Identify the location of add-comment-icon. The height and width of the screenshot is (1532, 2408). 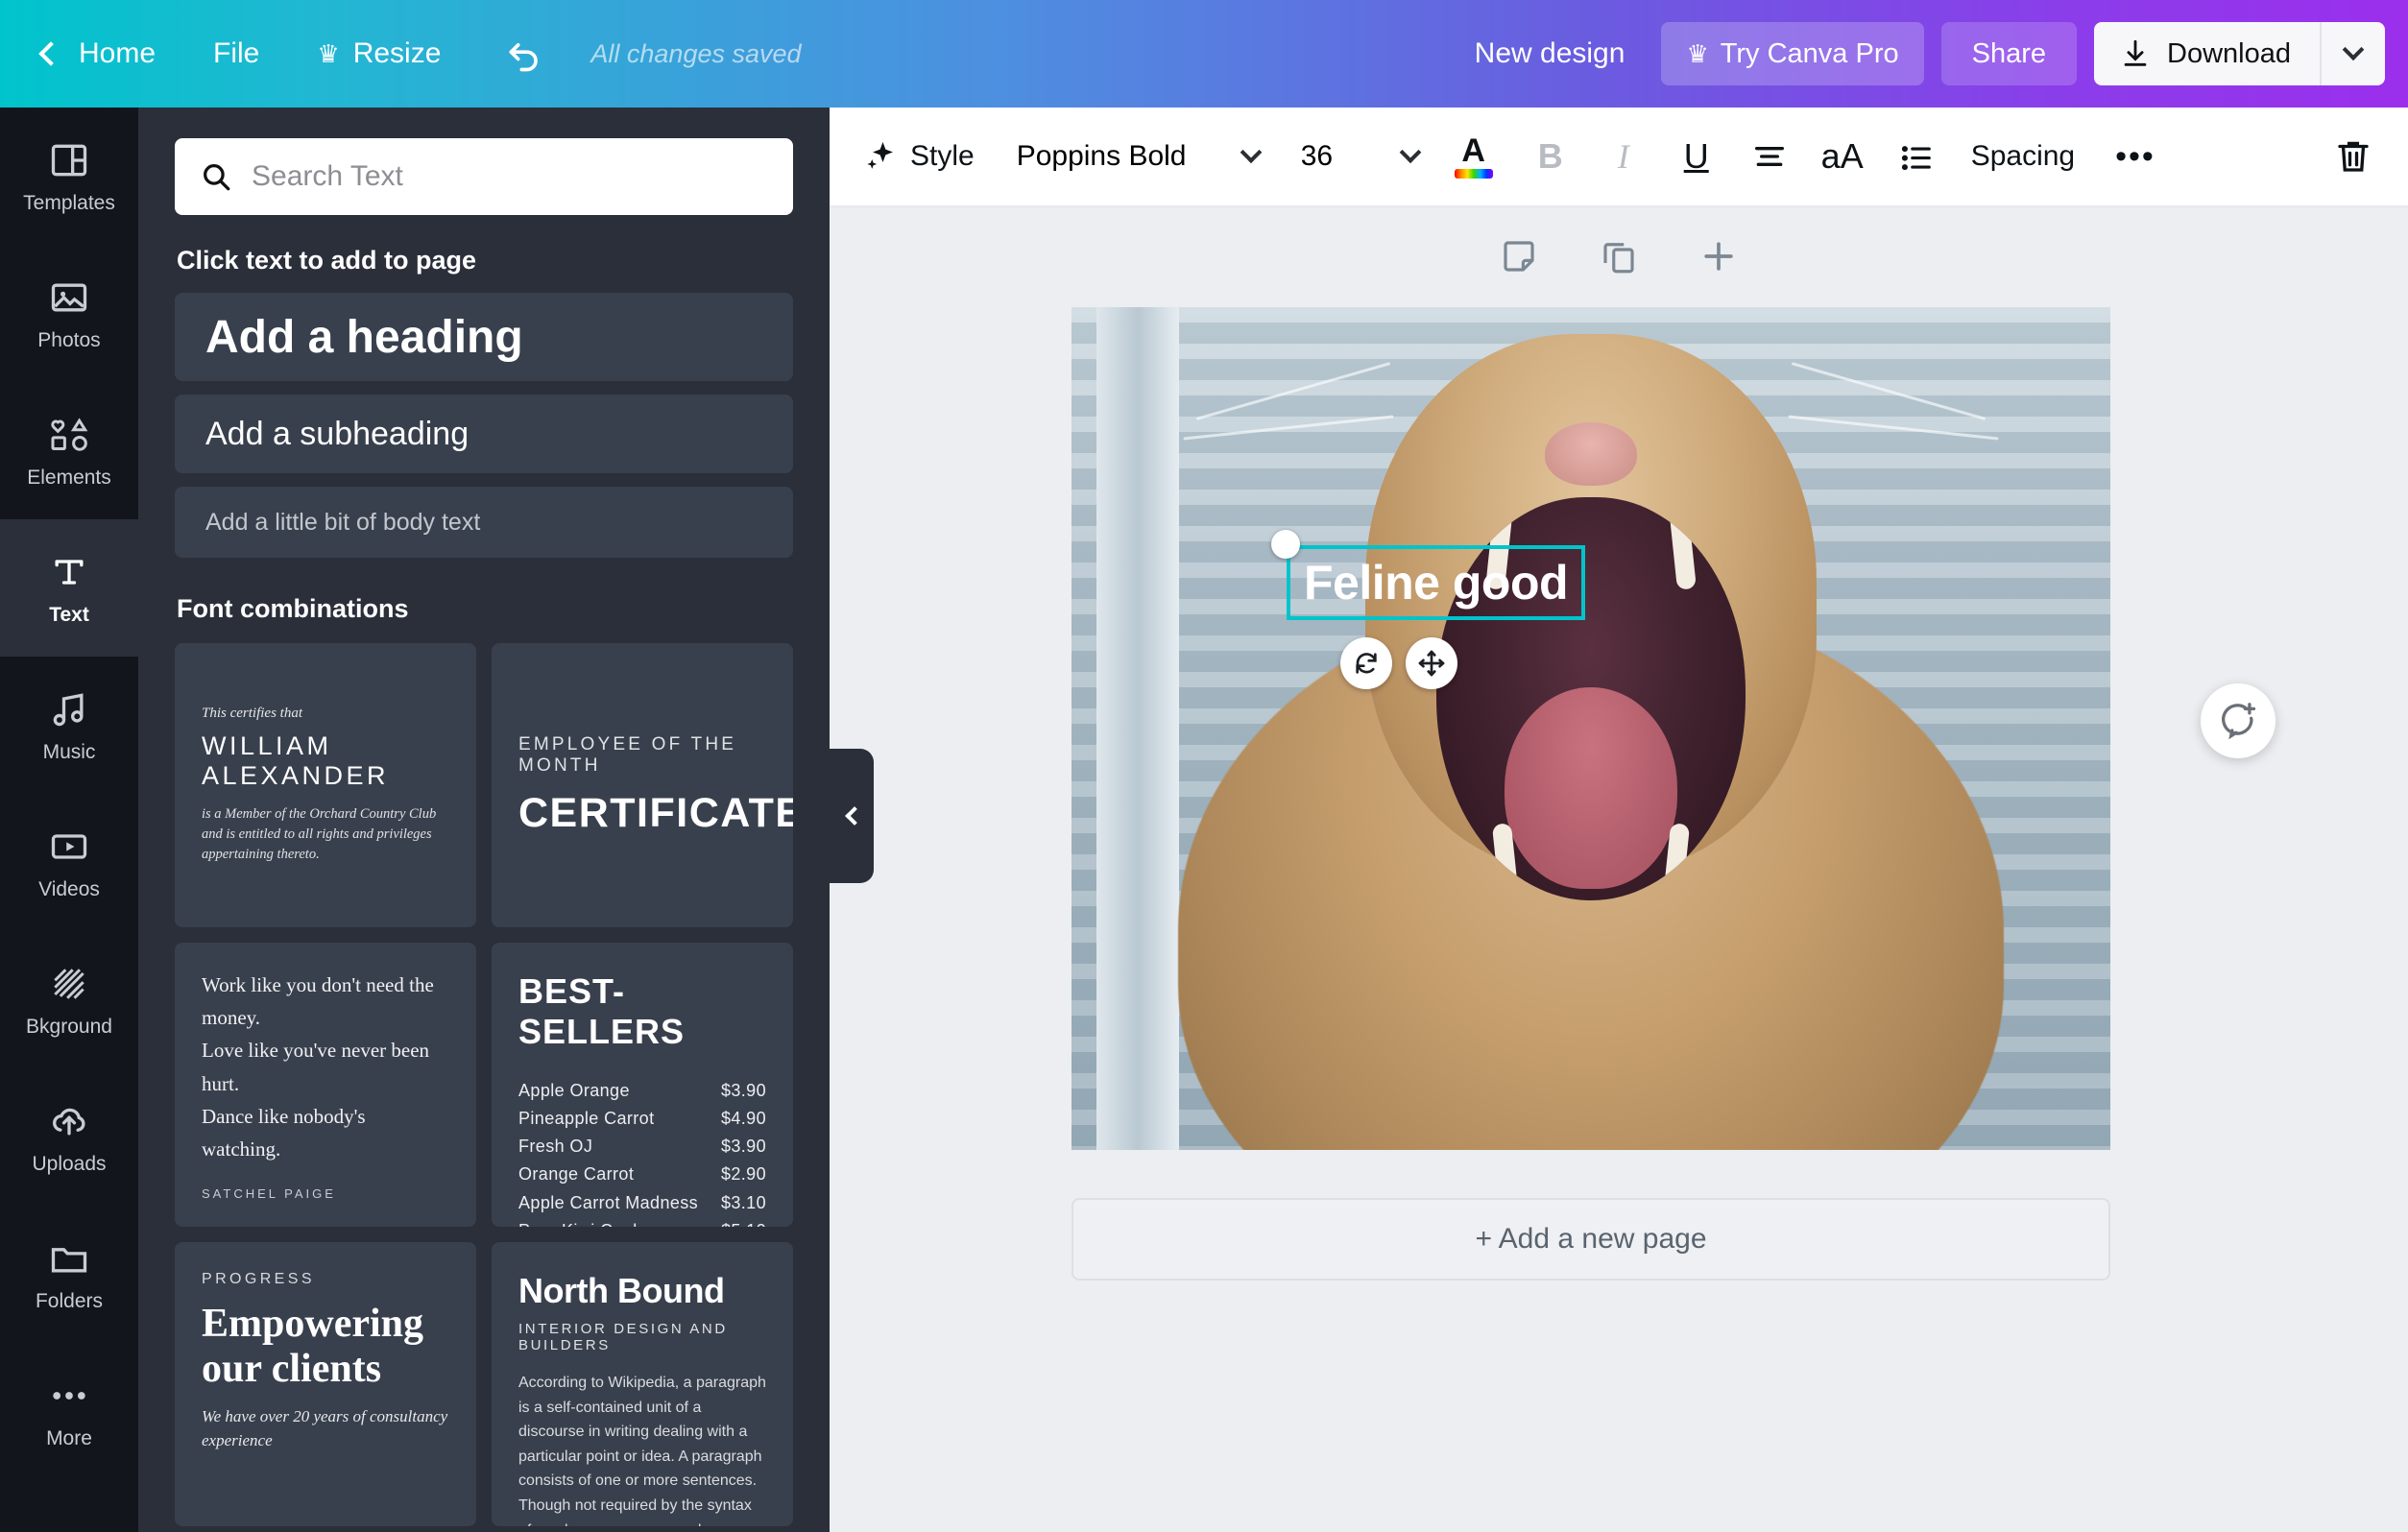
(2239, 721).